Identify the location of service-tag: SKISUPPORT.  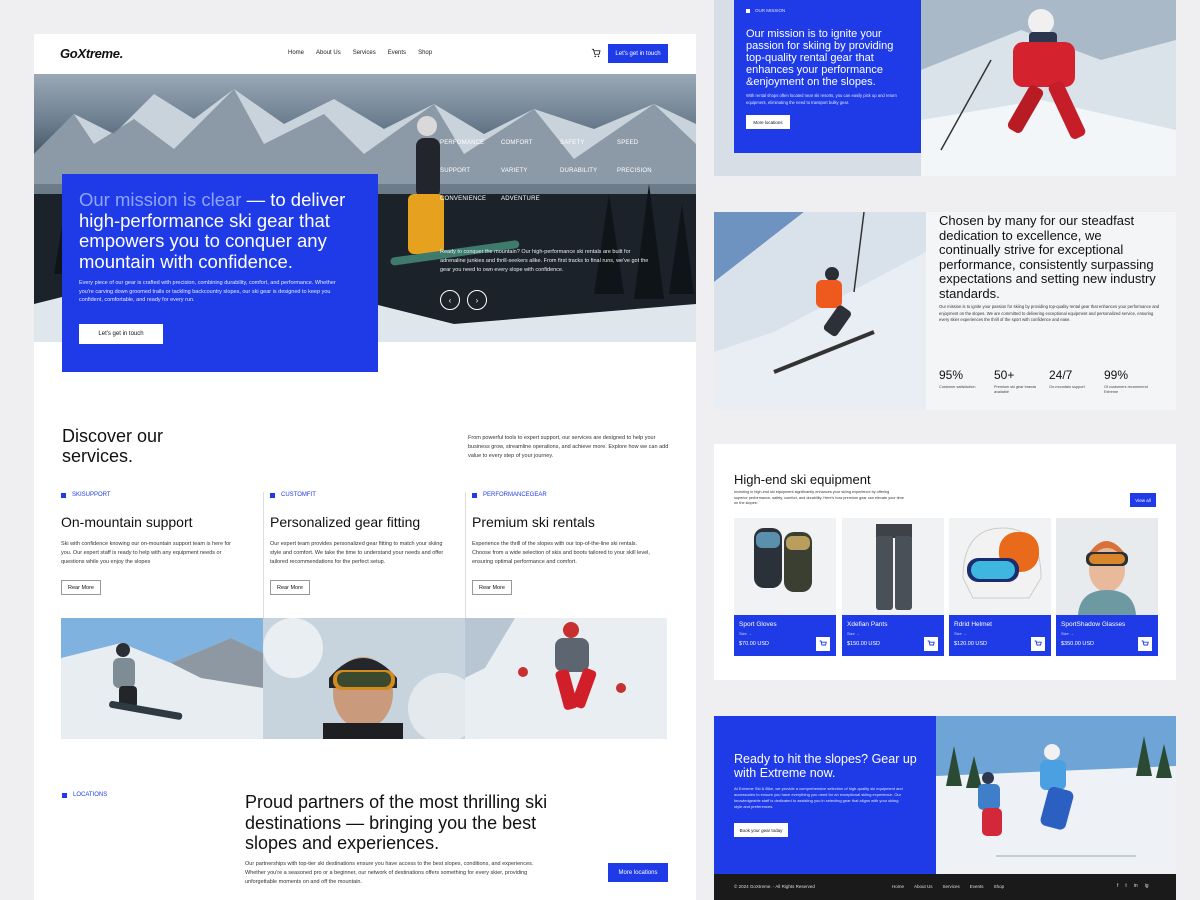
(151, 495).